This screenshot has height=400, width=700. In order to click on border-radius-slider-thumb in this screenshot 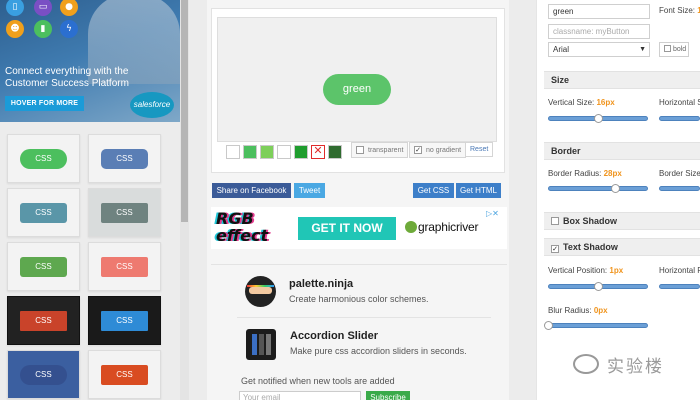, I will do `click(615, 188)`.